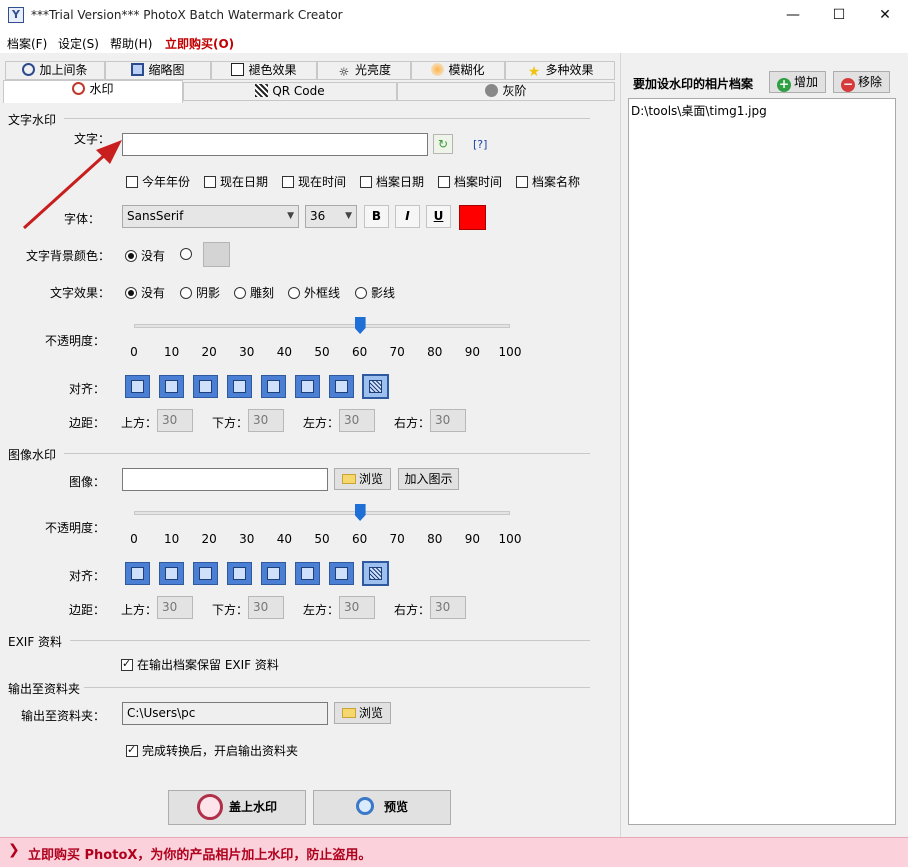 This screenshot has width=908, height=867. What do you see at coordinates (793, 15) in the screenshot?
I see `minimize-button: —` at bounding box center [793, 15].